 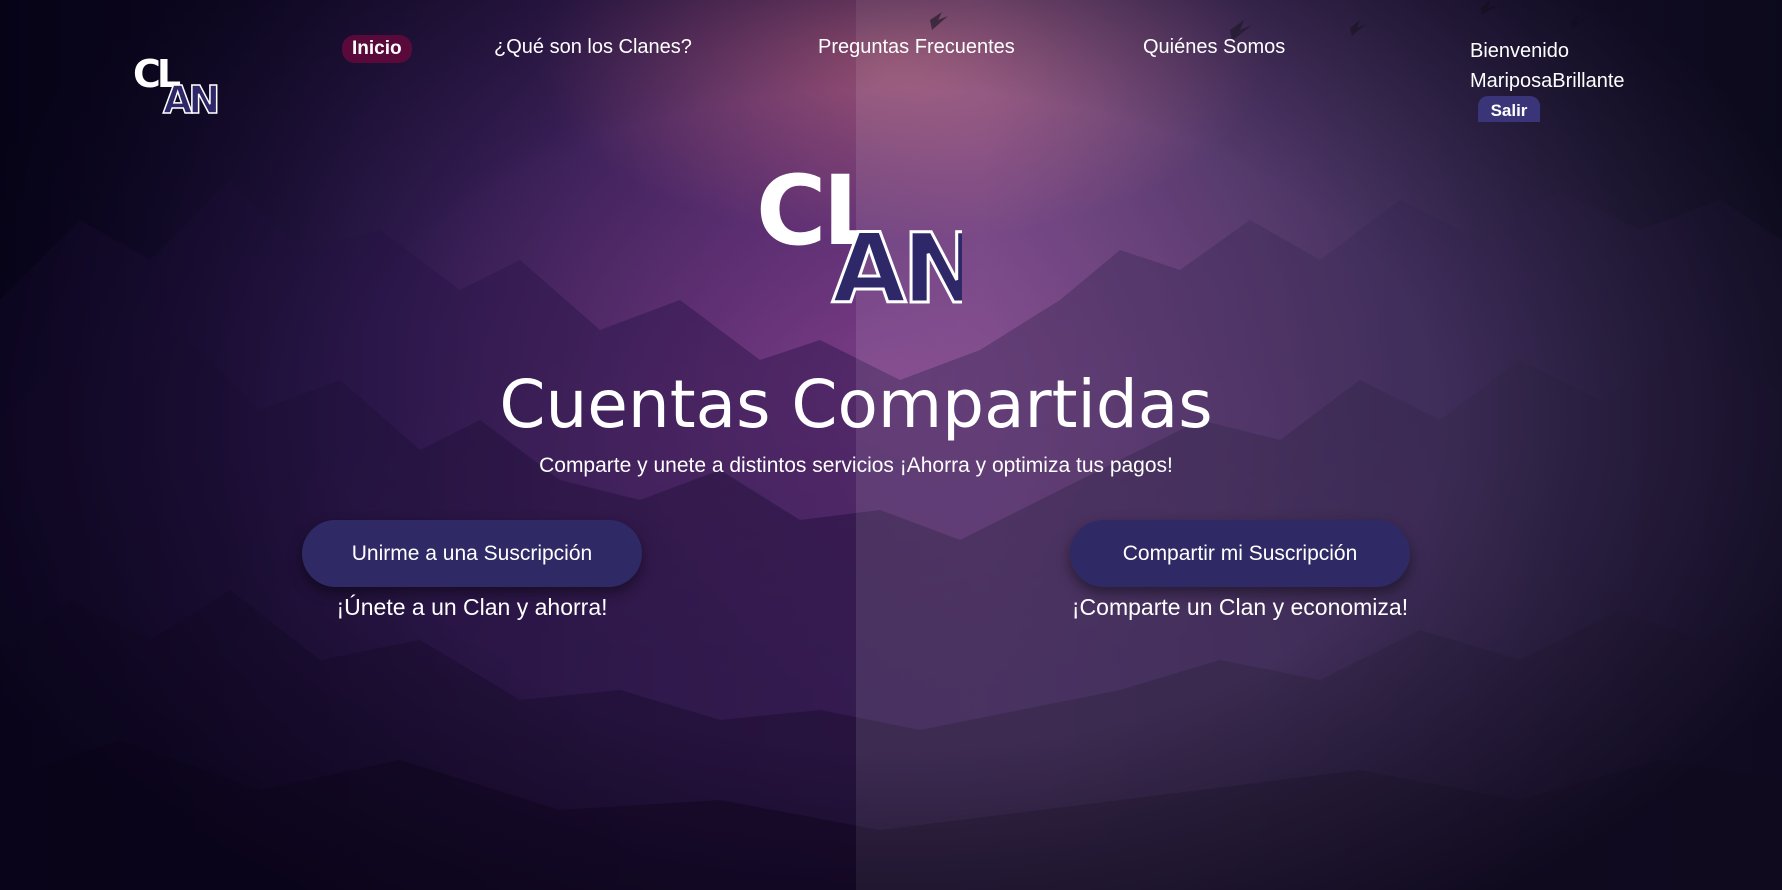 What do you see at coordinates (1240, 607) in the screenshot?
I see `share-caption: ¡Comparte un Clan y economiza!` at bounding box center [1240, 607].